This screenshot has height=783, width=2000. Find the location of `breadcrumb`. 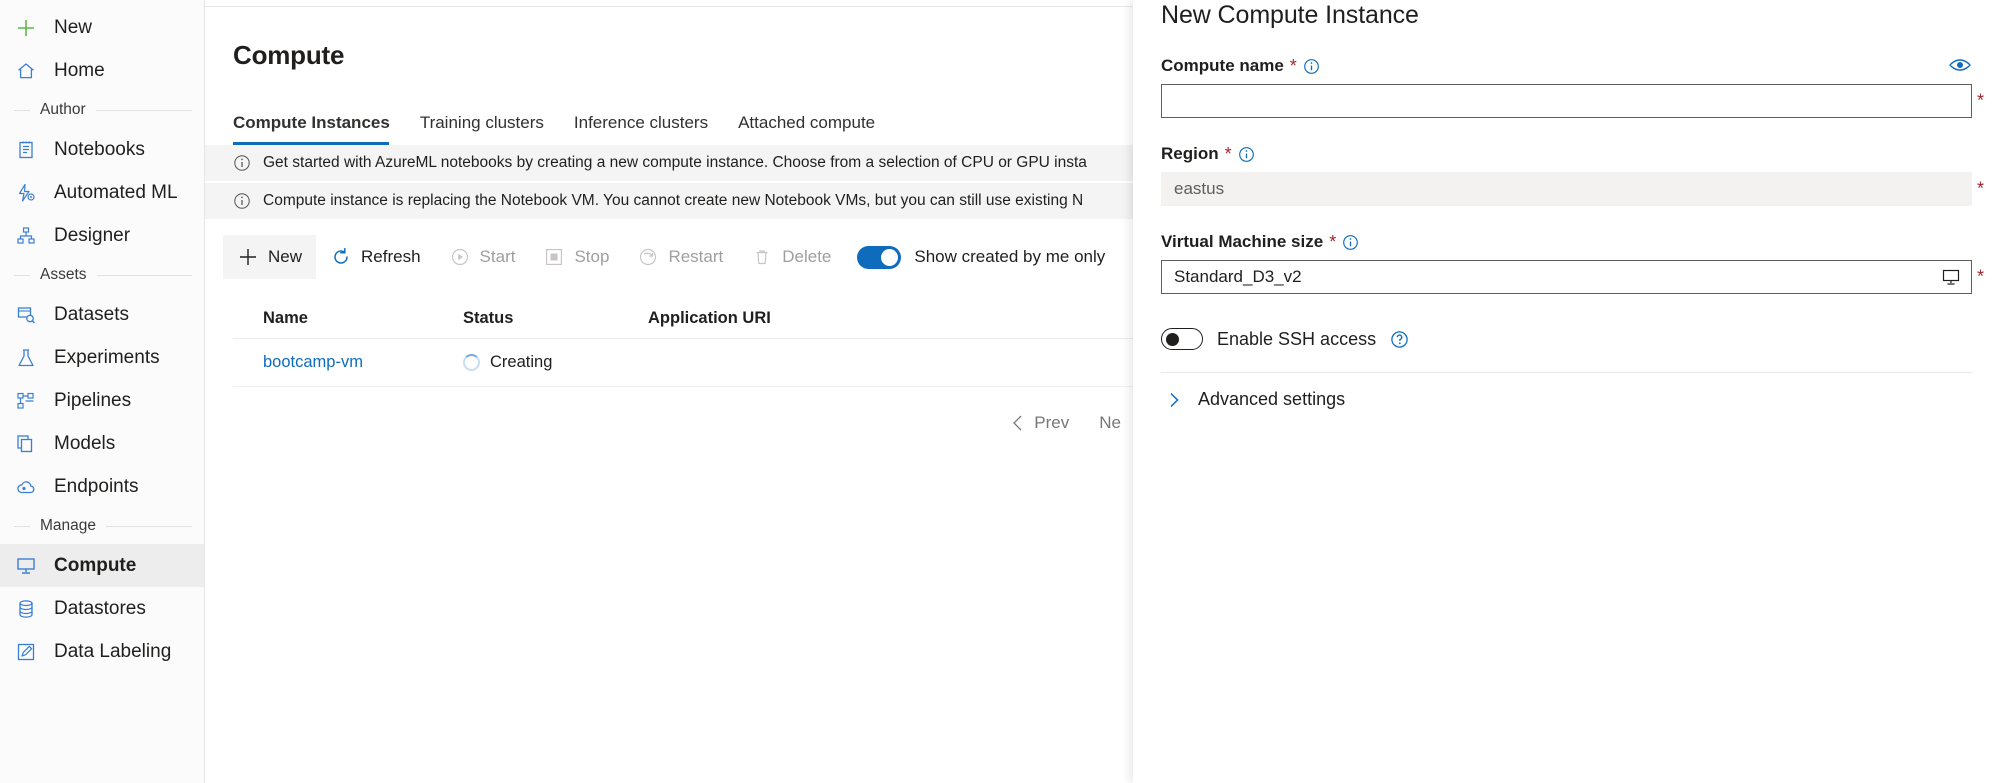

breadcrumb is located at coordinates (669, 3).